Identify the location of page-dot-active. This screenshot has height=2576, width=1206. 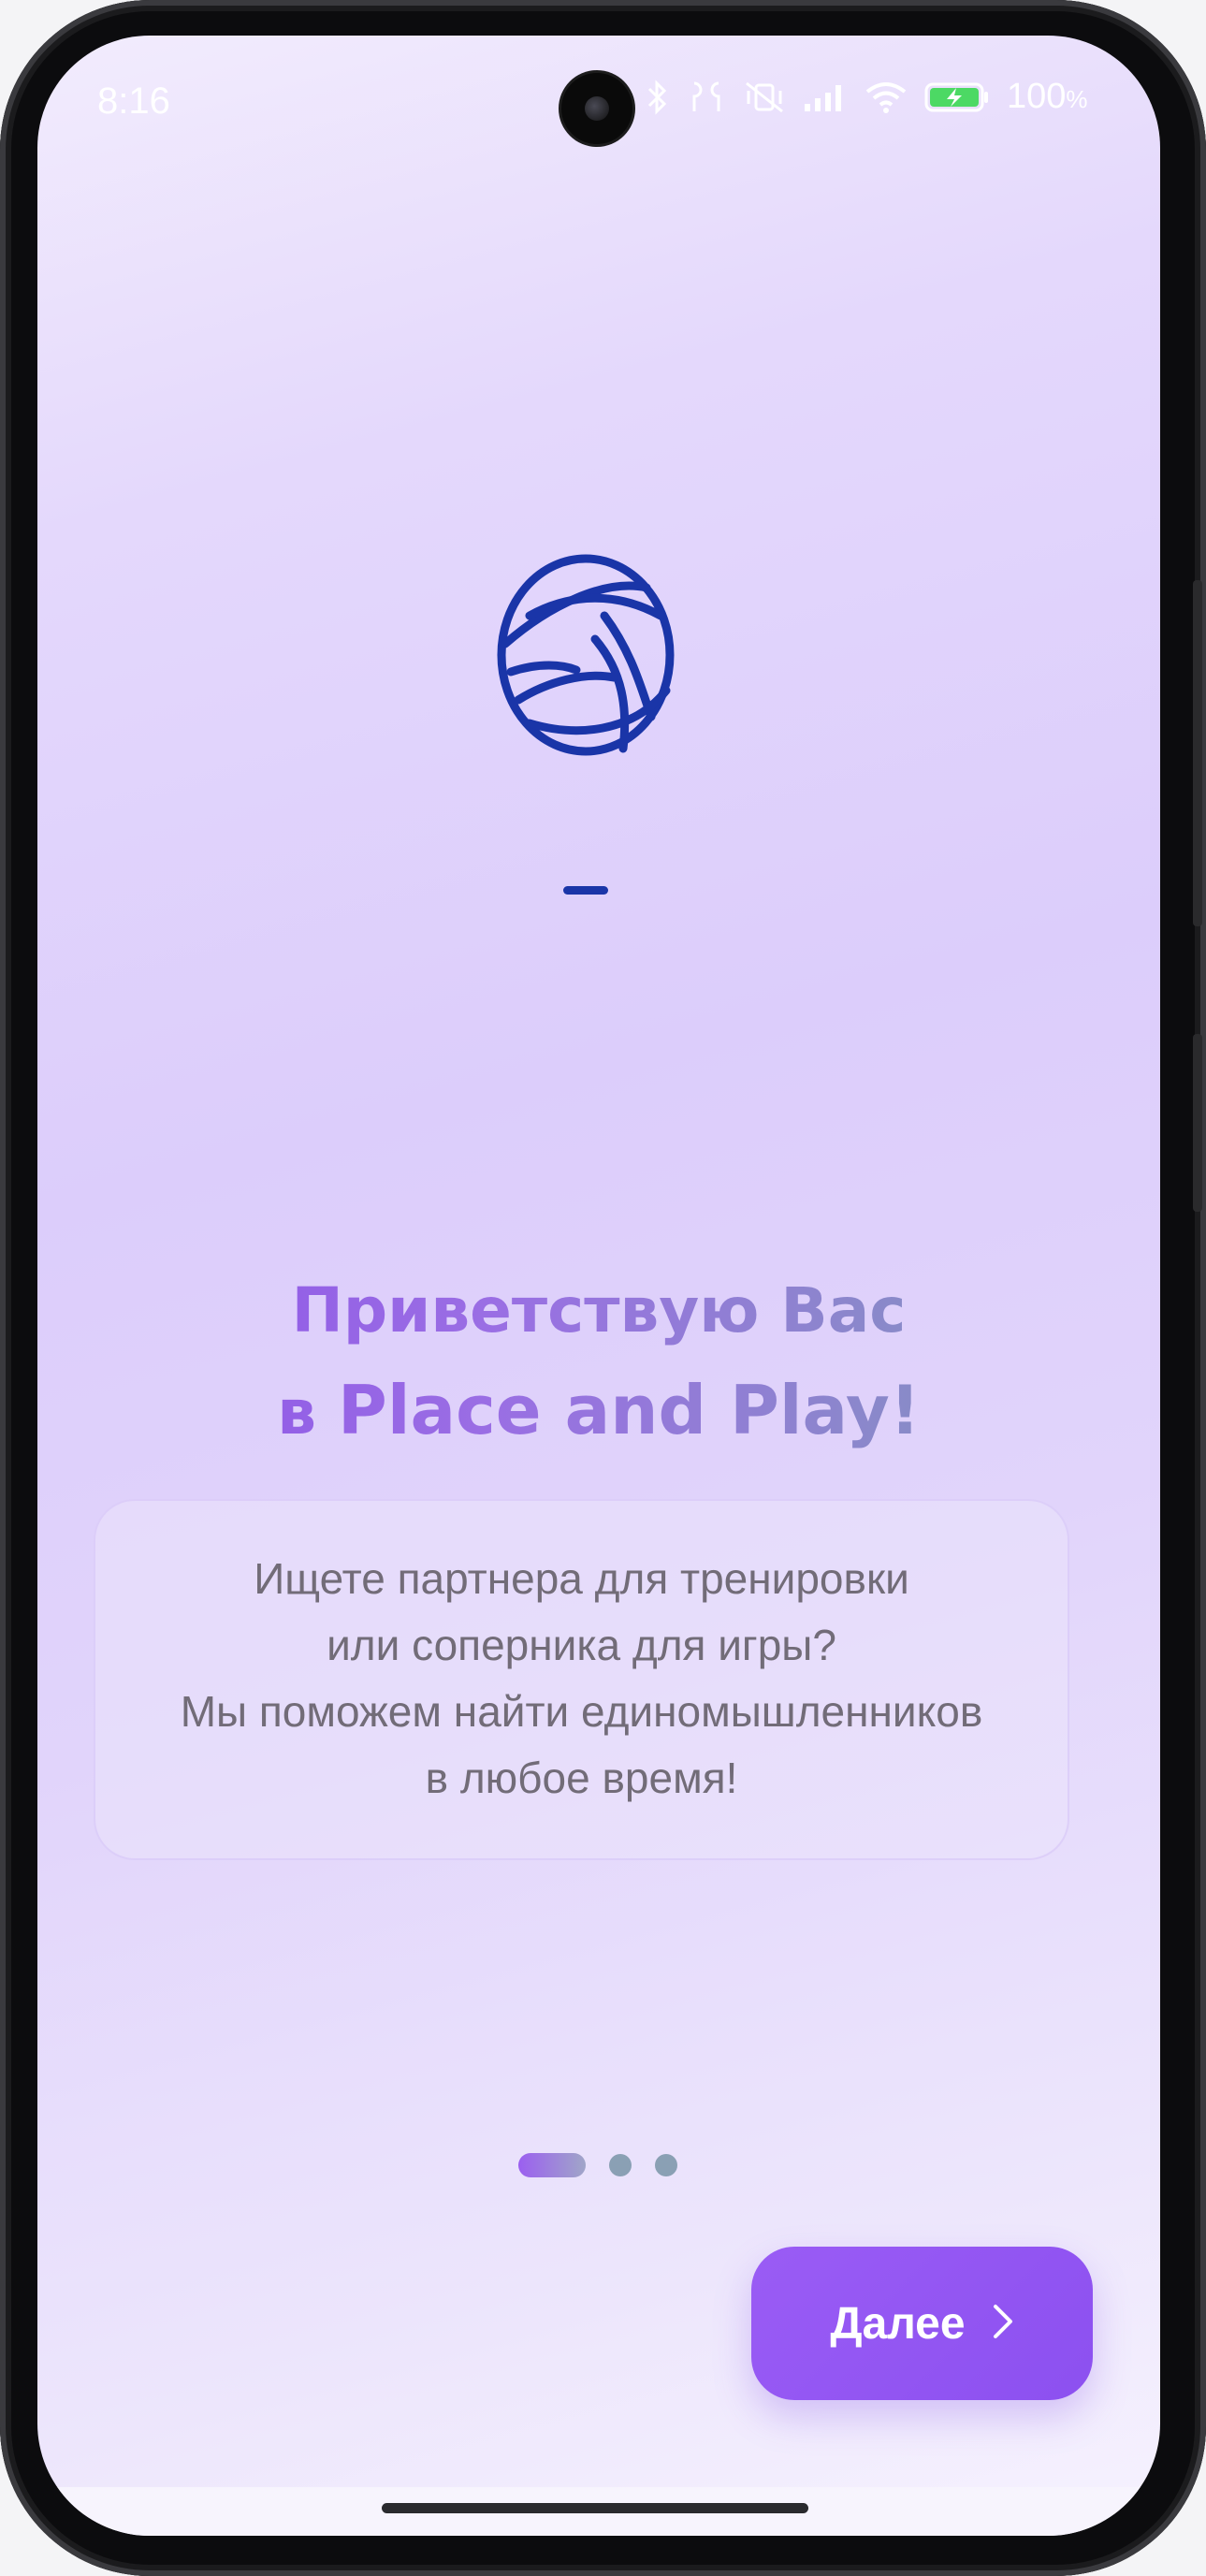
(552, 2165).